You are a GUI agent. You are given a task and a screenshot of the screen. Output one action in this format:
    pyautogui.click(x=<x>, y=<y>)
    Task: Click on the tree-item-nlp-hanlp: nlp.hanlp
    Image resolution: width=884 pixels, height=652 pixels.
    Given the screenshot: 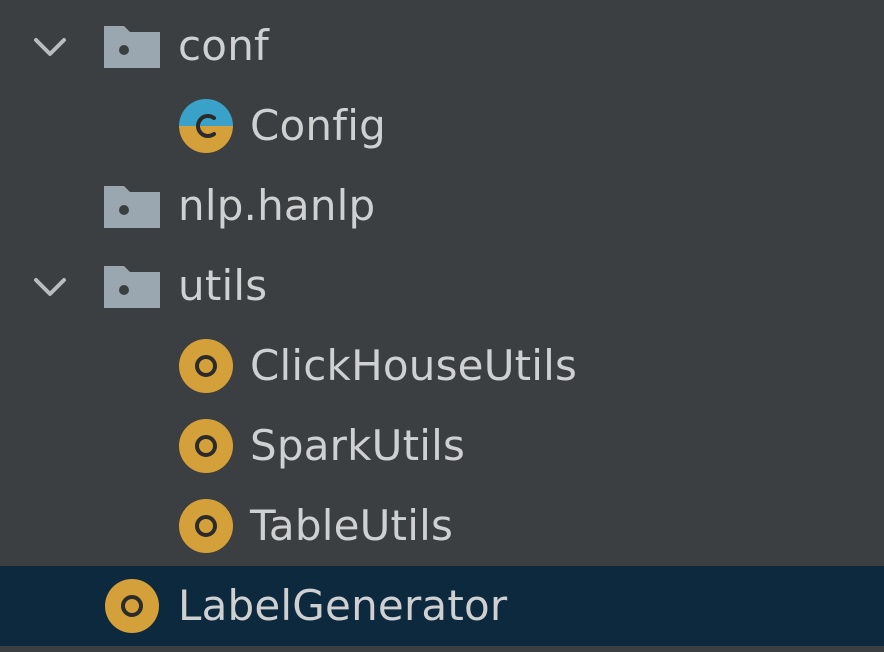 What is the action you would take?
    pyautogui.click(x=442, y=206)
    